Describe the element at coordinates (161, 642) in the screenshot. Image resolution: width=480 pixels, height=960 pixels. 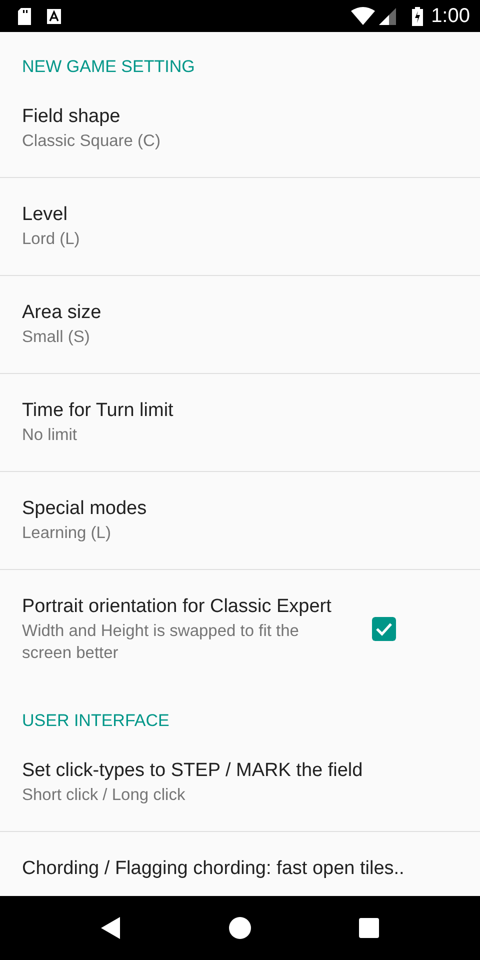
I see `preference-summary: Width and Height is swapped to fit the screen better` at that location.